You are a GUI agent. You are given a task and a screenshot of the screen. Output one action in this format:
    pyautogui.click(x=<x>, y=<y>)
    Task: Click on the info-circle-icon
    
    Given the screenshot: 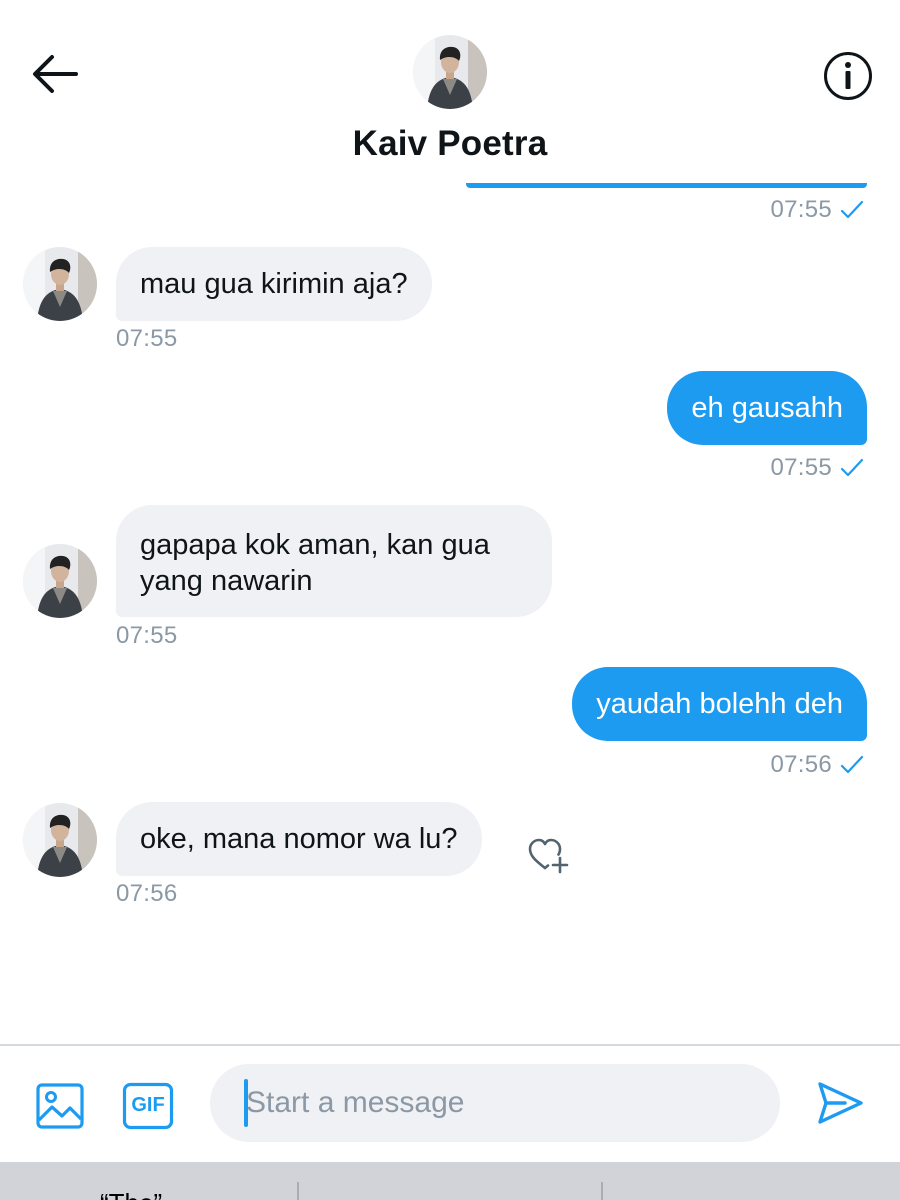 What is the action you would take?
    pyautogui.click(x=848, y=76)
    